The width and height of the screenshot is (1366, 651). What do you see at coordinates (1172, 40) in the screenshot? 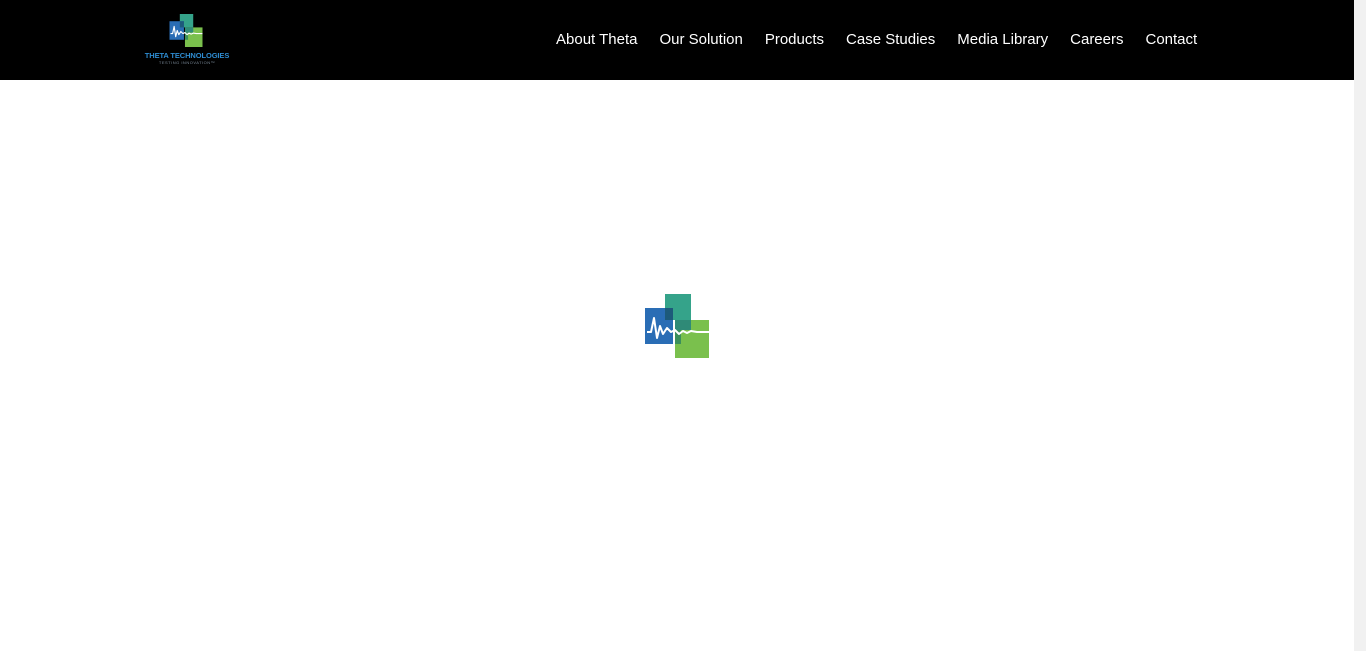
I see `nav-contact: Contact` at bounding box center [1172, 40].